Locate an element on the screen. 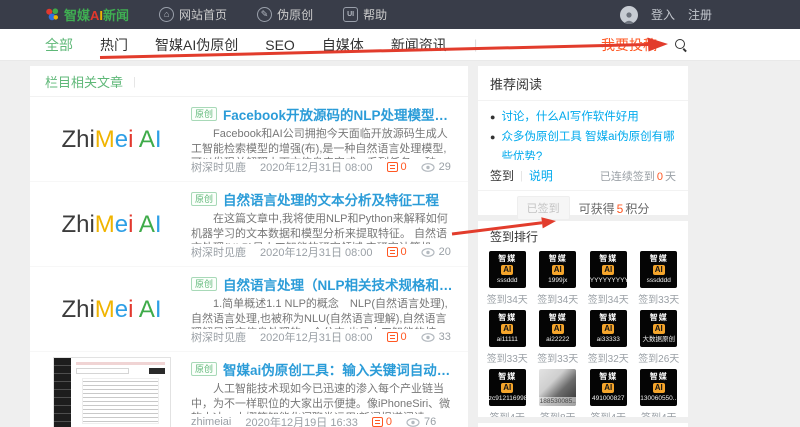 The width and height of the screenshot is (800, 427). tab-we-media: 自媒体 is located at coordinates (343, 45).